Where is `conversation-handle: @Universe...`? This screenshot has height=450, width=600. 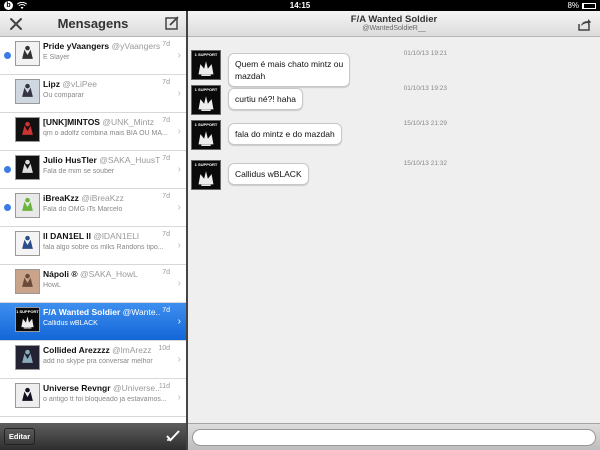
conversation-handle: @Universe... is located at coordinates (136, 388).